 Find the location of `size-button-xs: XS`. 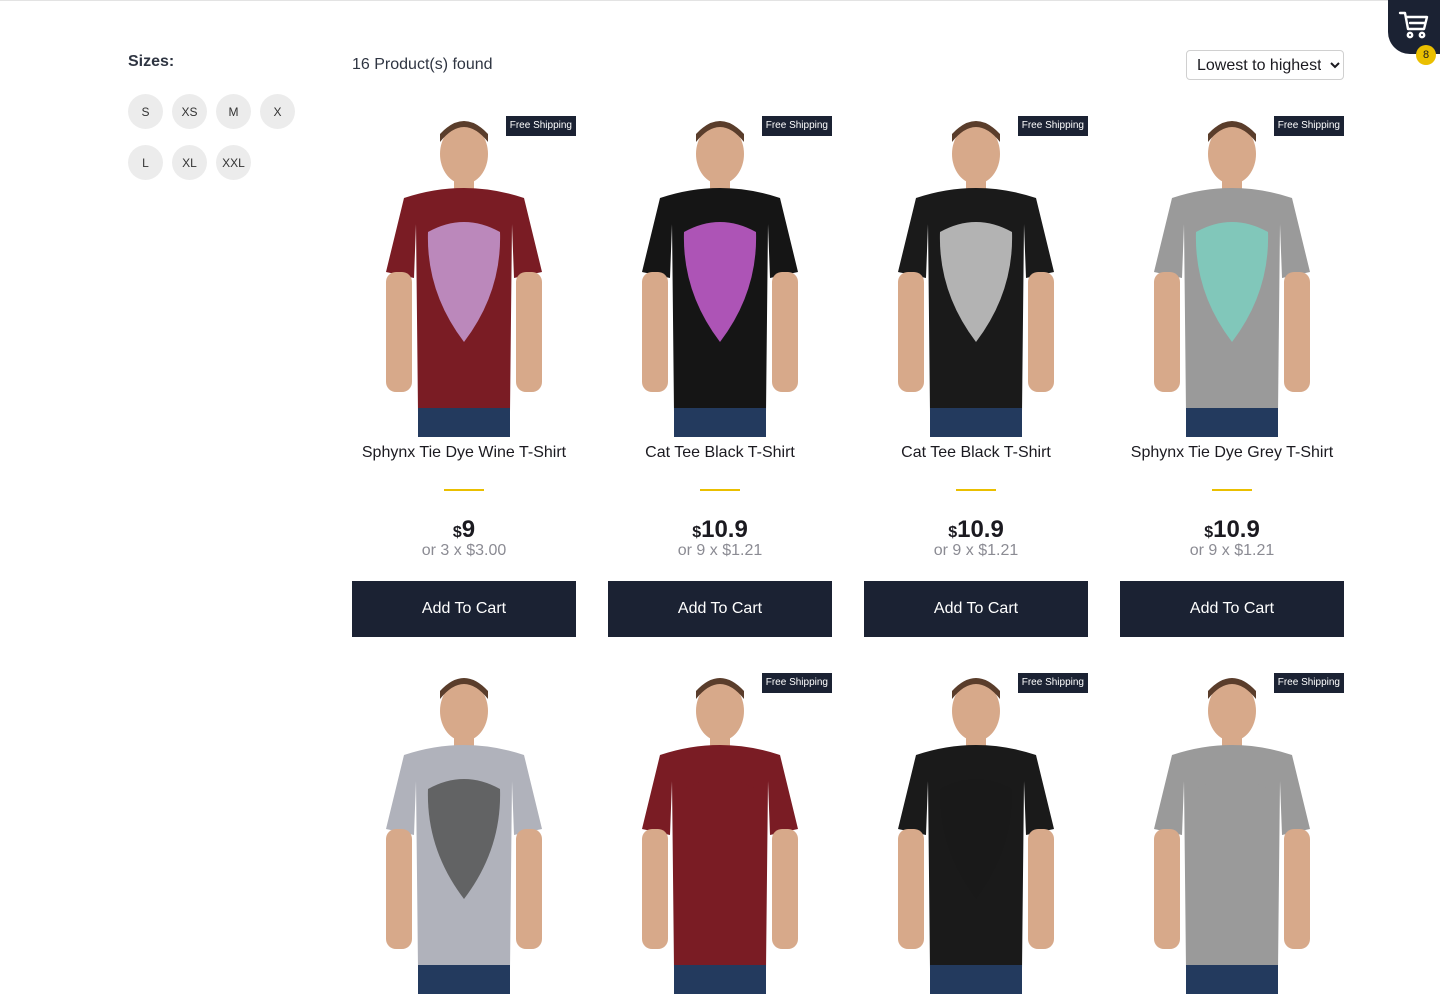

size-button-xs: XS is located at coordinates (189, 111).